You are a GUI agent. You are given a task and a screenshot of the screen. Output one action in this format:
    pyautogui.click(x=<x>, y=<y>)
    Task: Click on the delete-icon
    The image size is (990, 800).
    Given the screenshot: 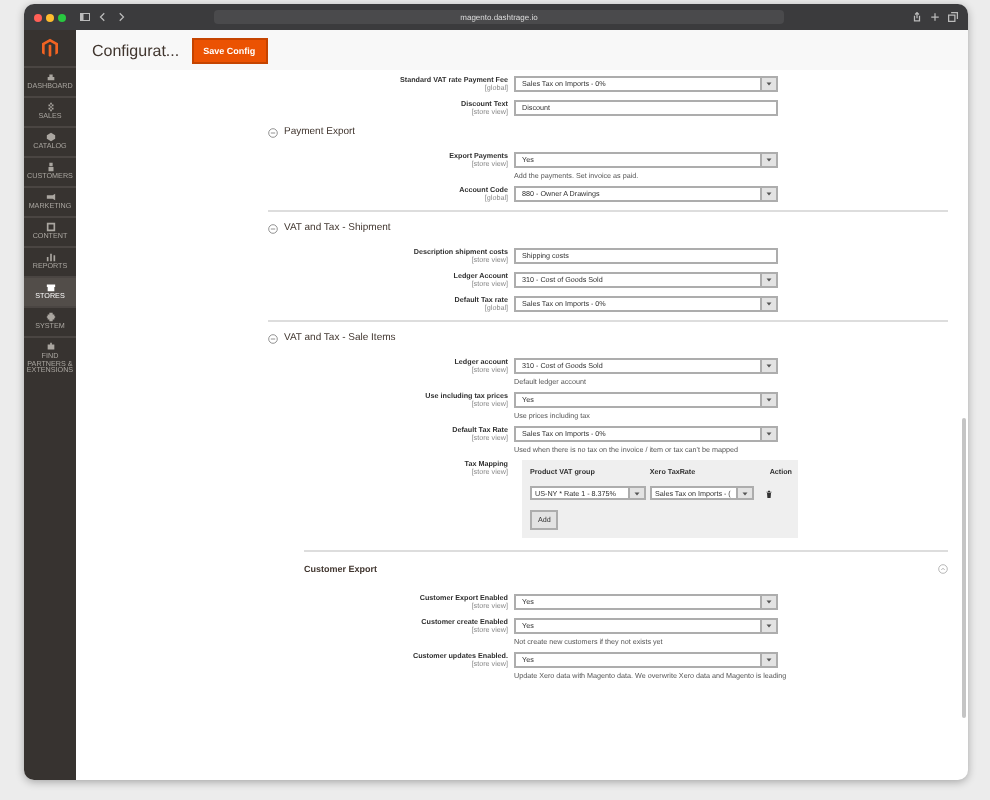 What is the action you would take?
    pyautogui.click(x=769, y=494)
    